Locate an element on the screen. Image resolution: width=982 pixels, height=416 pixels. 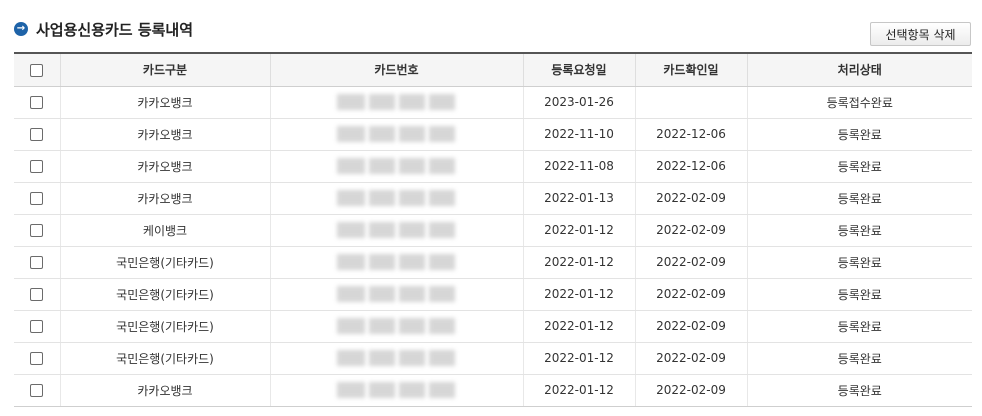
table-row: 카카오뱅크 2022-01-13 2022-02-09 등록완료 is located at coordinates (493, 198).